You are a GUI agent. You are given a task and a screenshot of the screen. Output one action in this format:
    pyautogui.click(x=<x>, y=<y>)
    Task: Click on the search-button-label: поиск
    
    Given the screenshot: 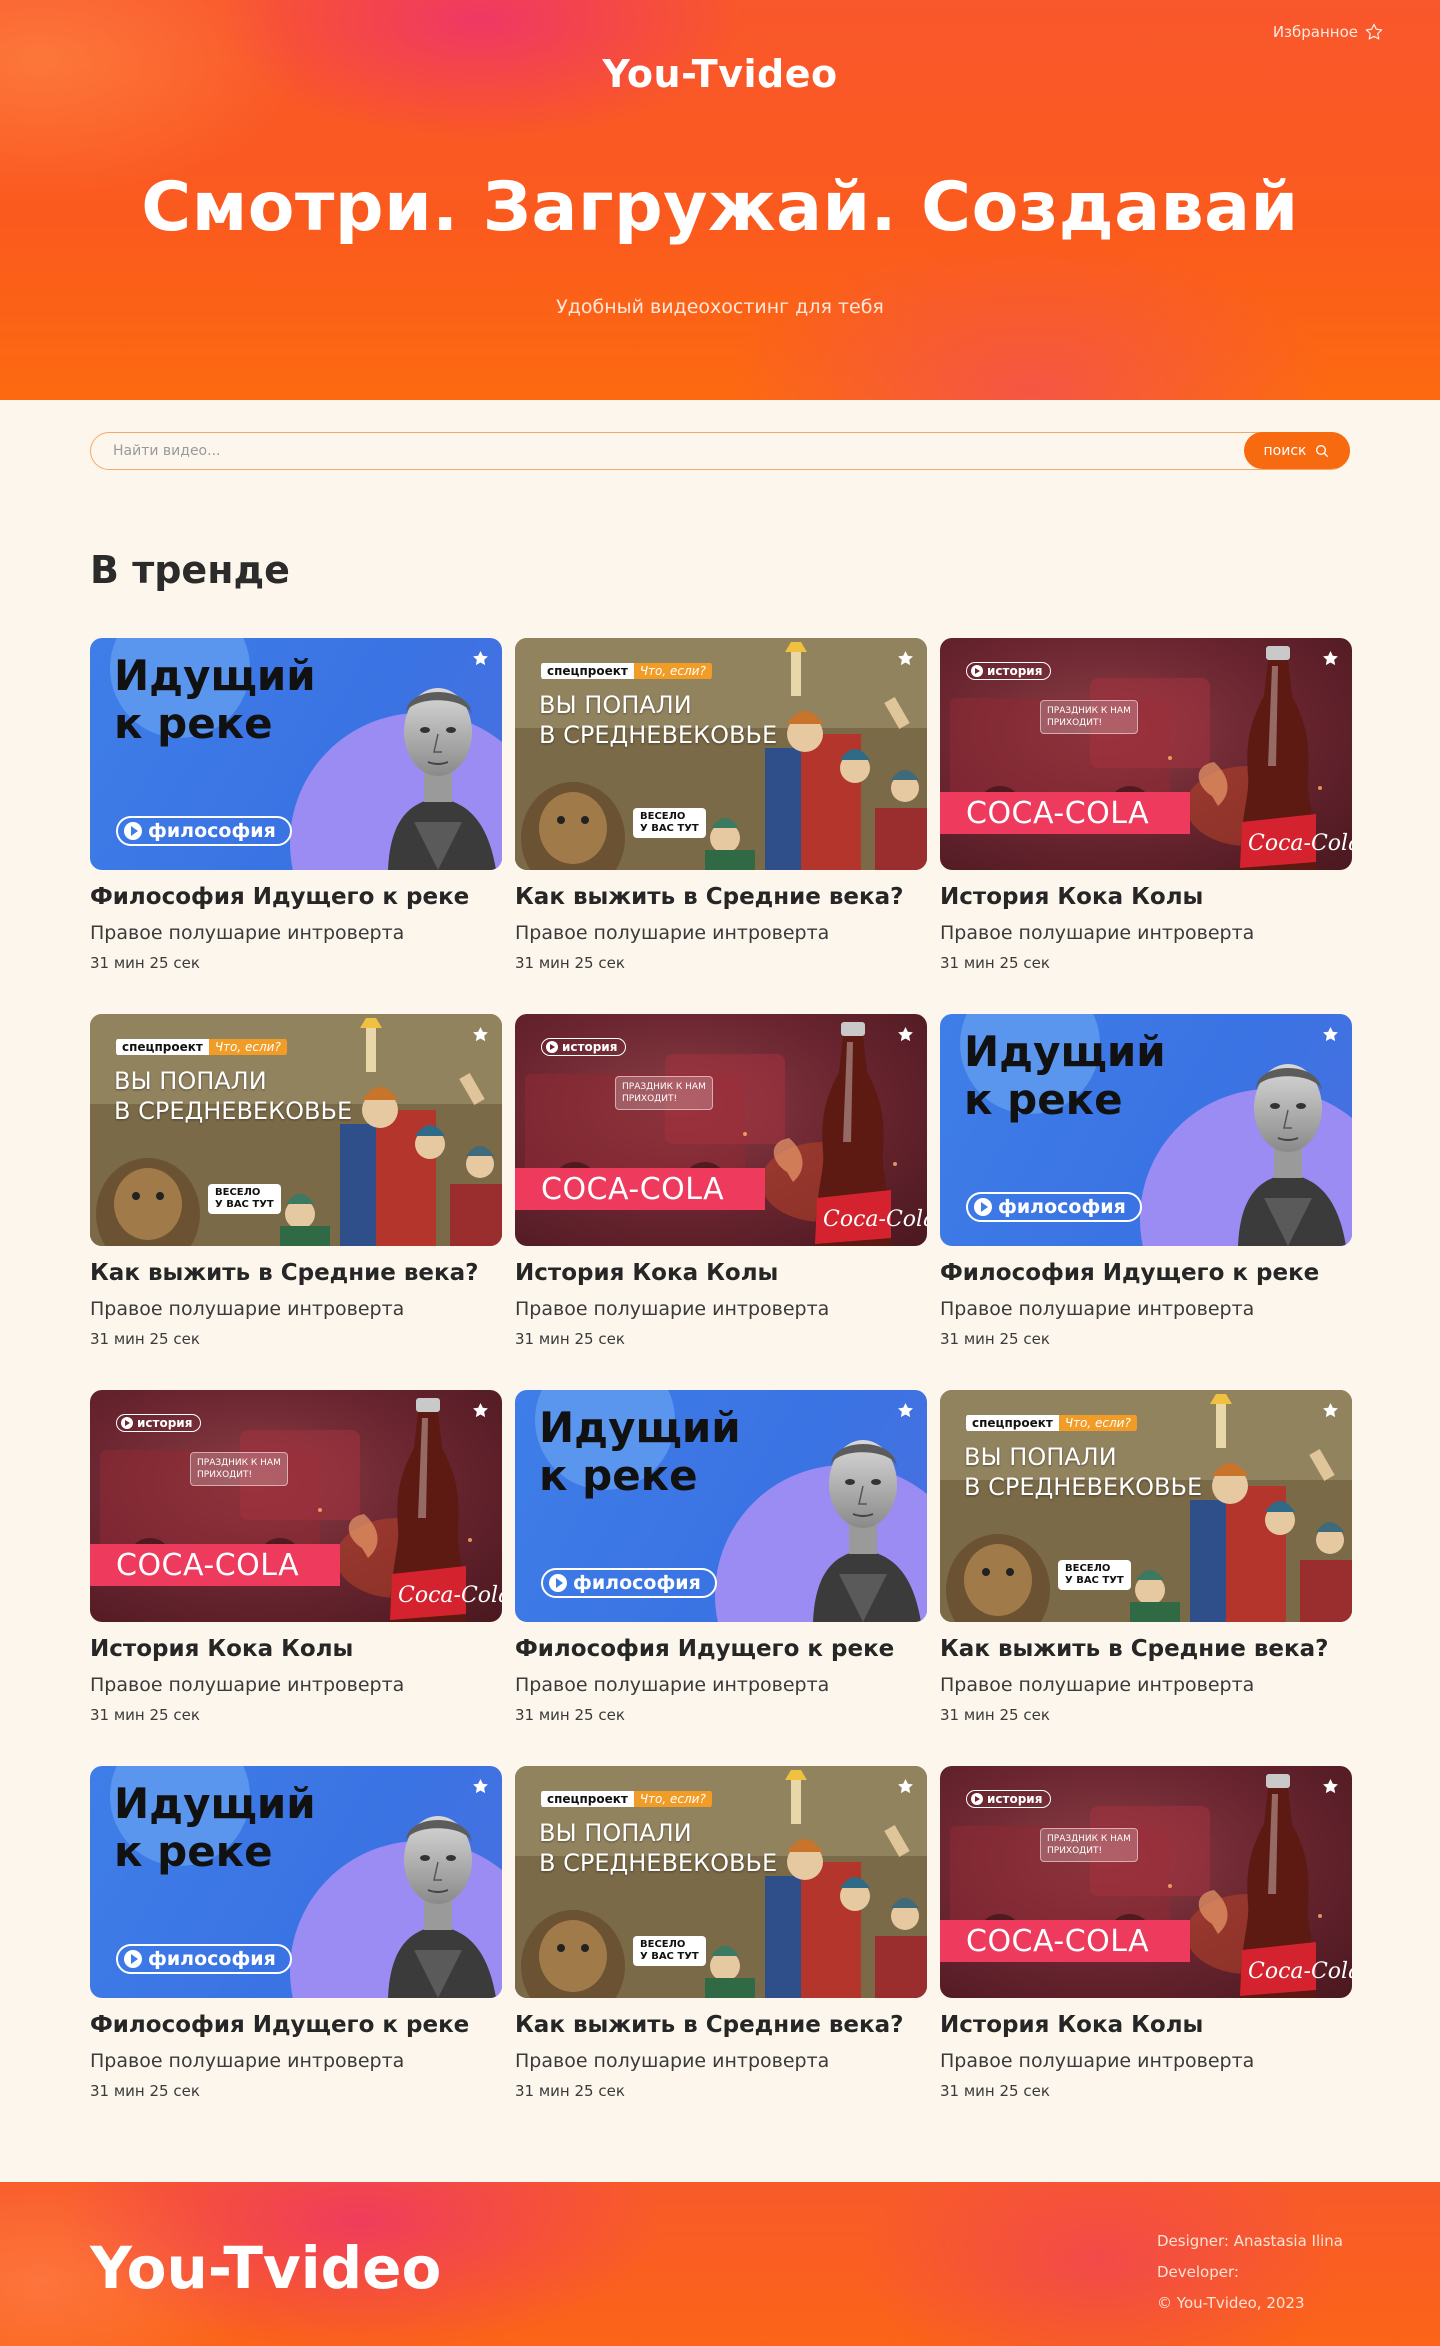 What is the action you would take?
    pyautogui.click(x=1285, y=450)
    